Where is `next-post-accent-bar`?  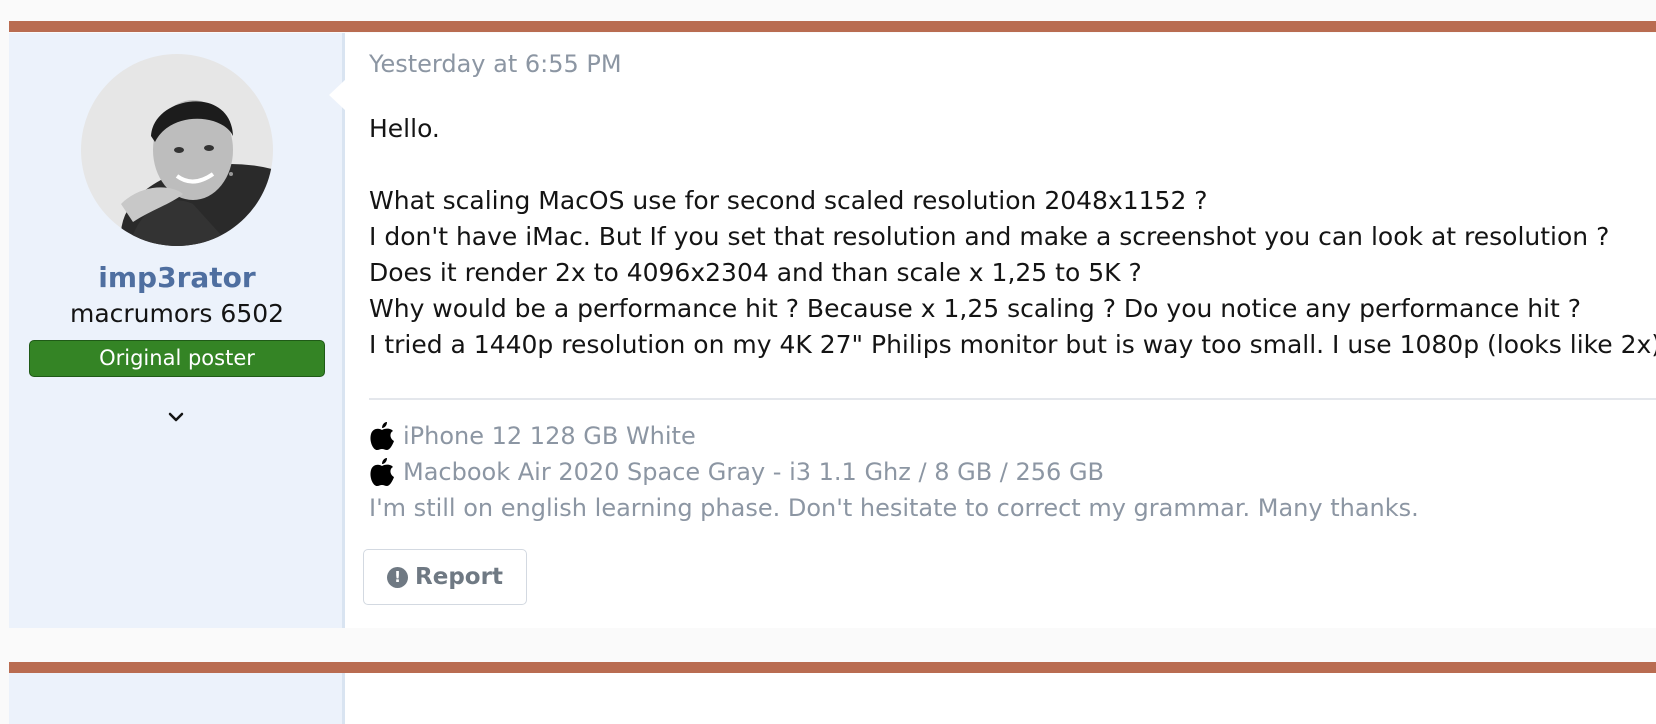
next-post-accent-bar is located at coordinates (832, 667).